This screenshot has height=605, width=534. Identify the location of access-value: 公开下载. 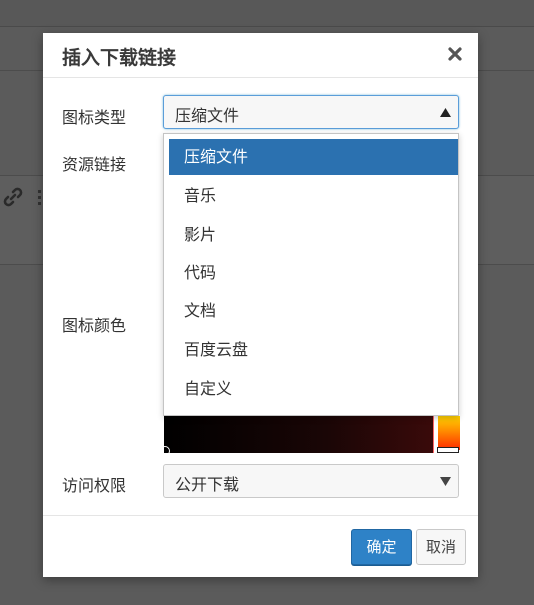
(207, 484).